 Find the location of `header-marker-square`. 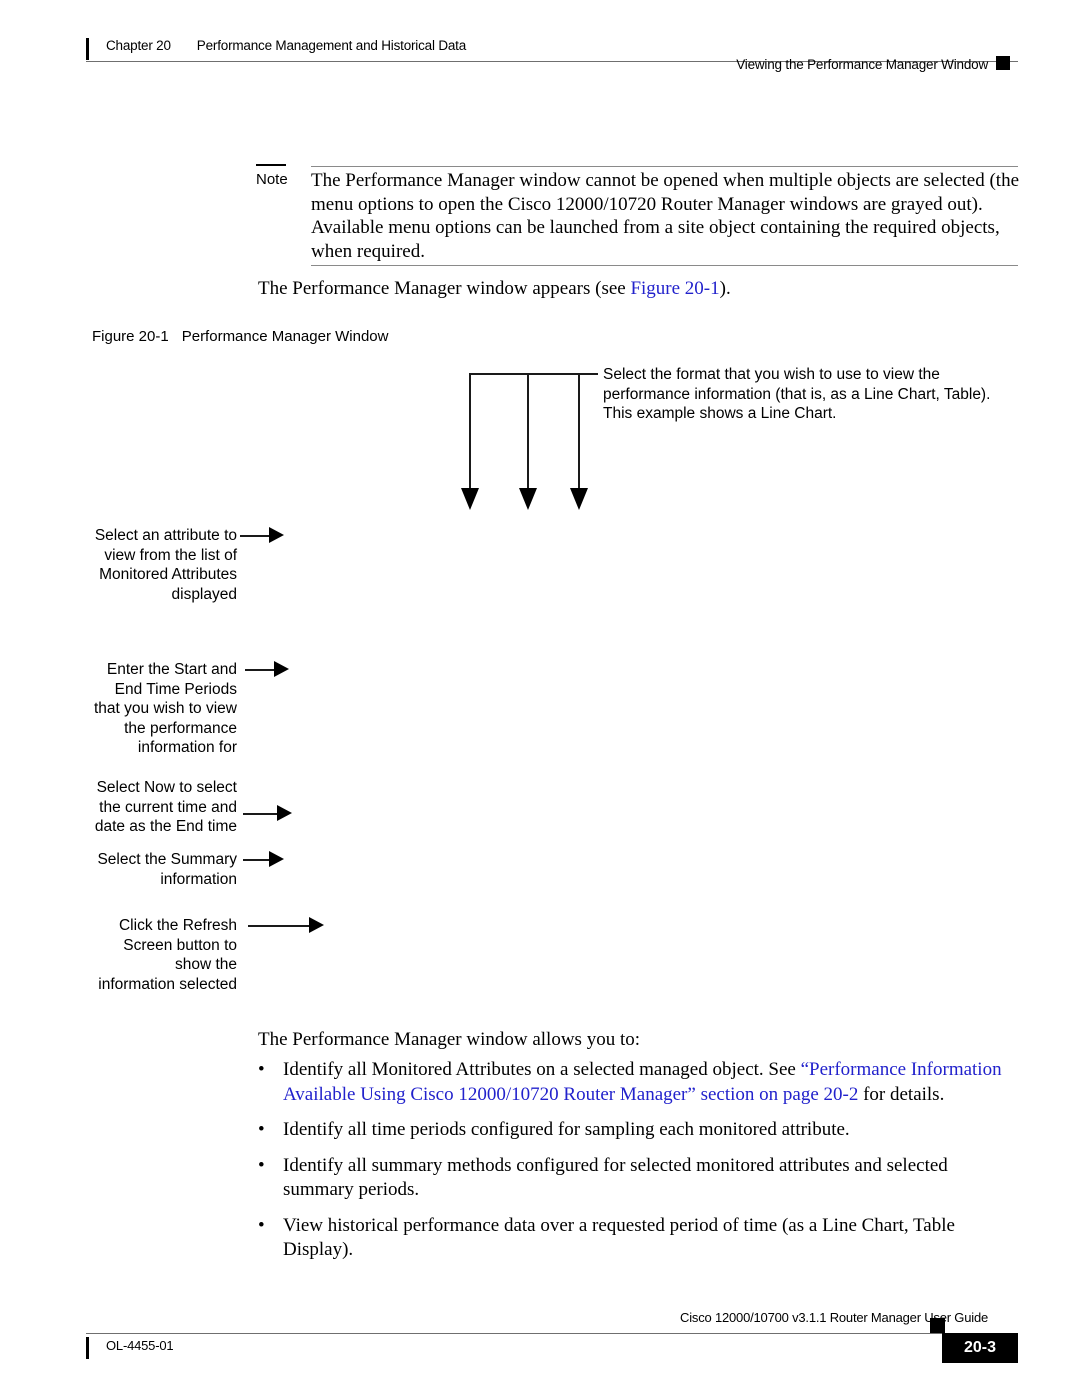

header-marker-square is located at coordinates (1003, 63).